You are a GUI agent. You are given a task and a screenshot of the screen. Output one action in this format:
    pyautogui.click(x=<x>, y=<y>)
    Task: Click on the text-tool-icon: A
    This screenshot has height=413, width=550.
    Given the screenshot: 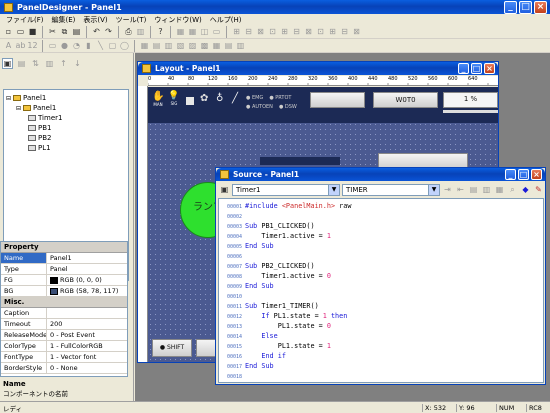 What is the action you would take?
    pyautogui.click(x=8, y=45)
    